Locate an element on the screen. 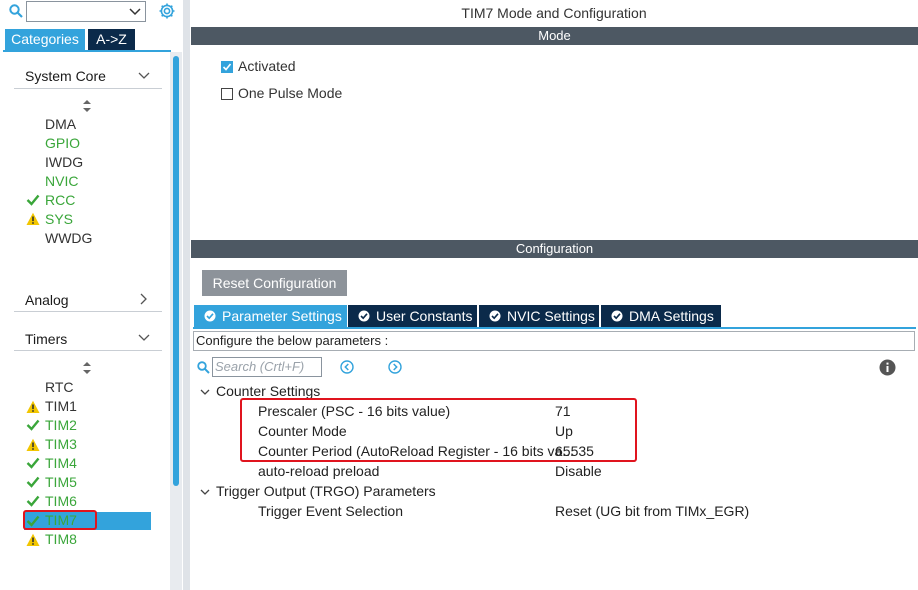  tab-label: Parameter Settings is located at coordinates (282, 316).